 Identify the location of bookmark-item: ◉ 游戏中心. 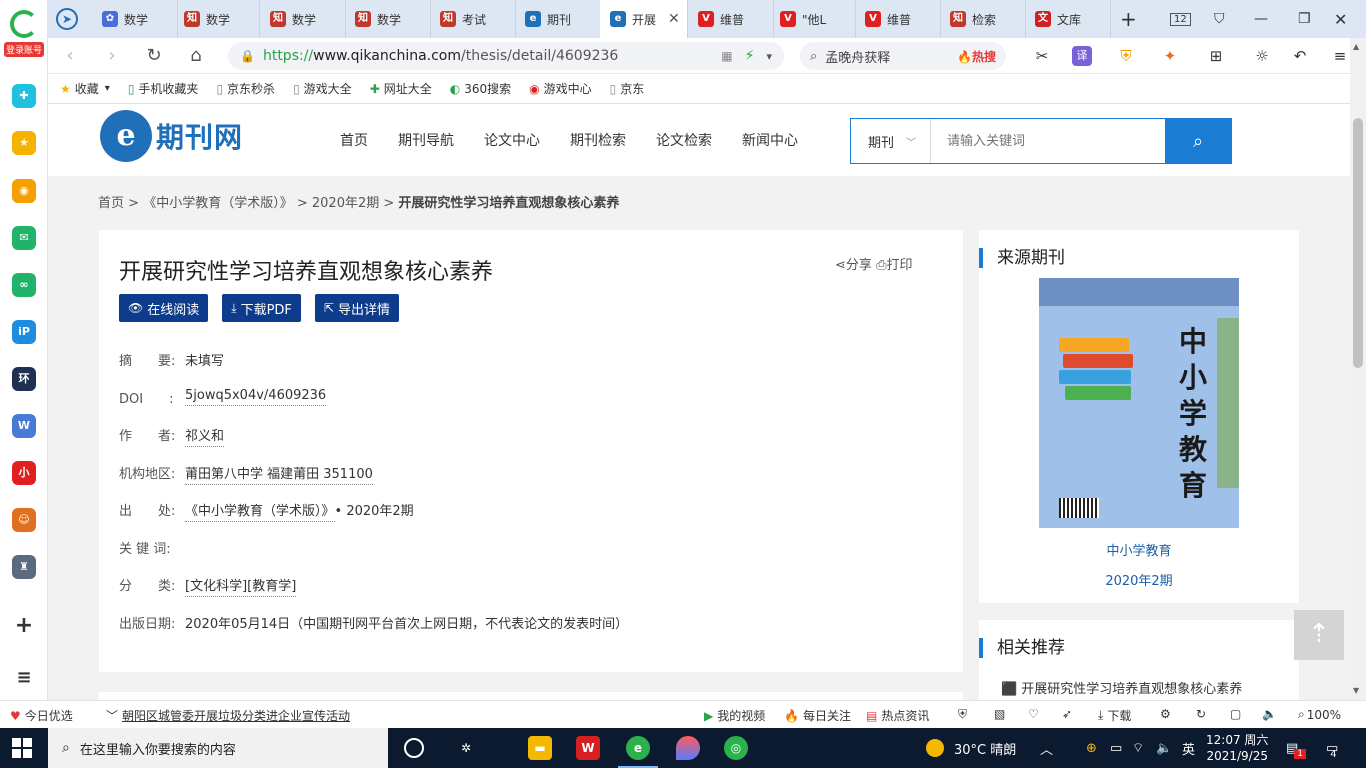
(560, 88).